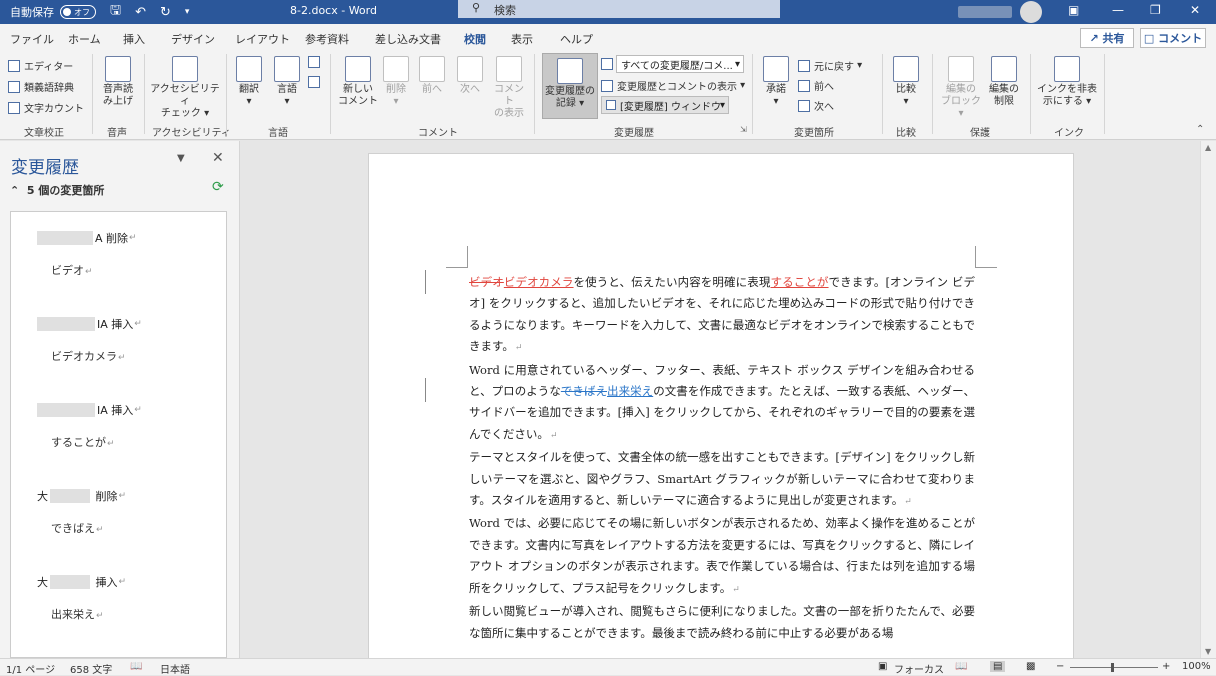 This screenshot has width=1216, height=676. Describe the element at coordinates (136, 666) in the screenshot. I see `proofing-status-icon: 📖` at that location.